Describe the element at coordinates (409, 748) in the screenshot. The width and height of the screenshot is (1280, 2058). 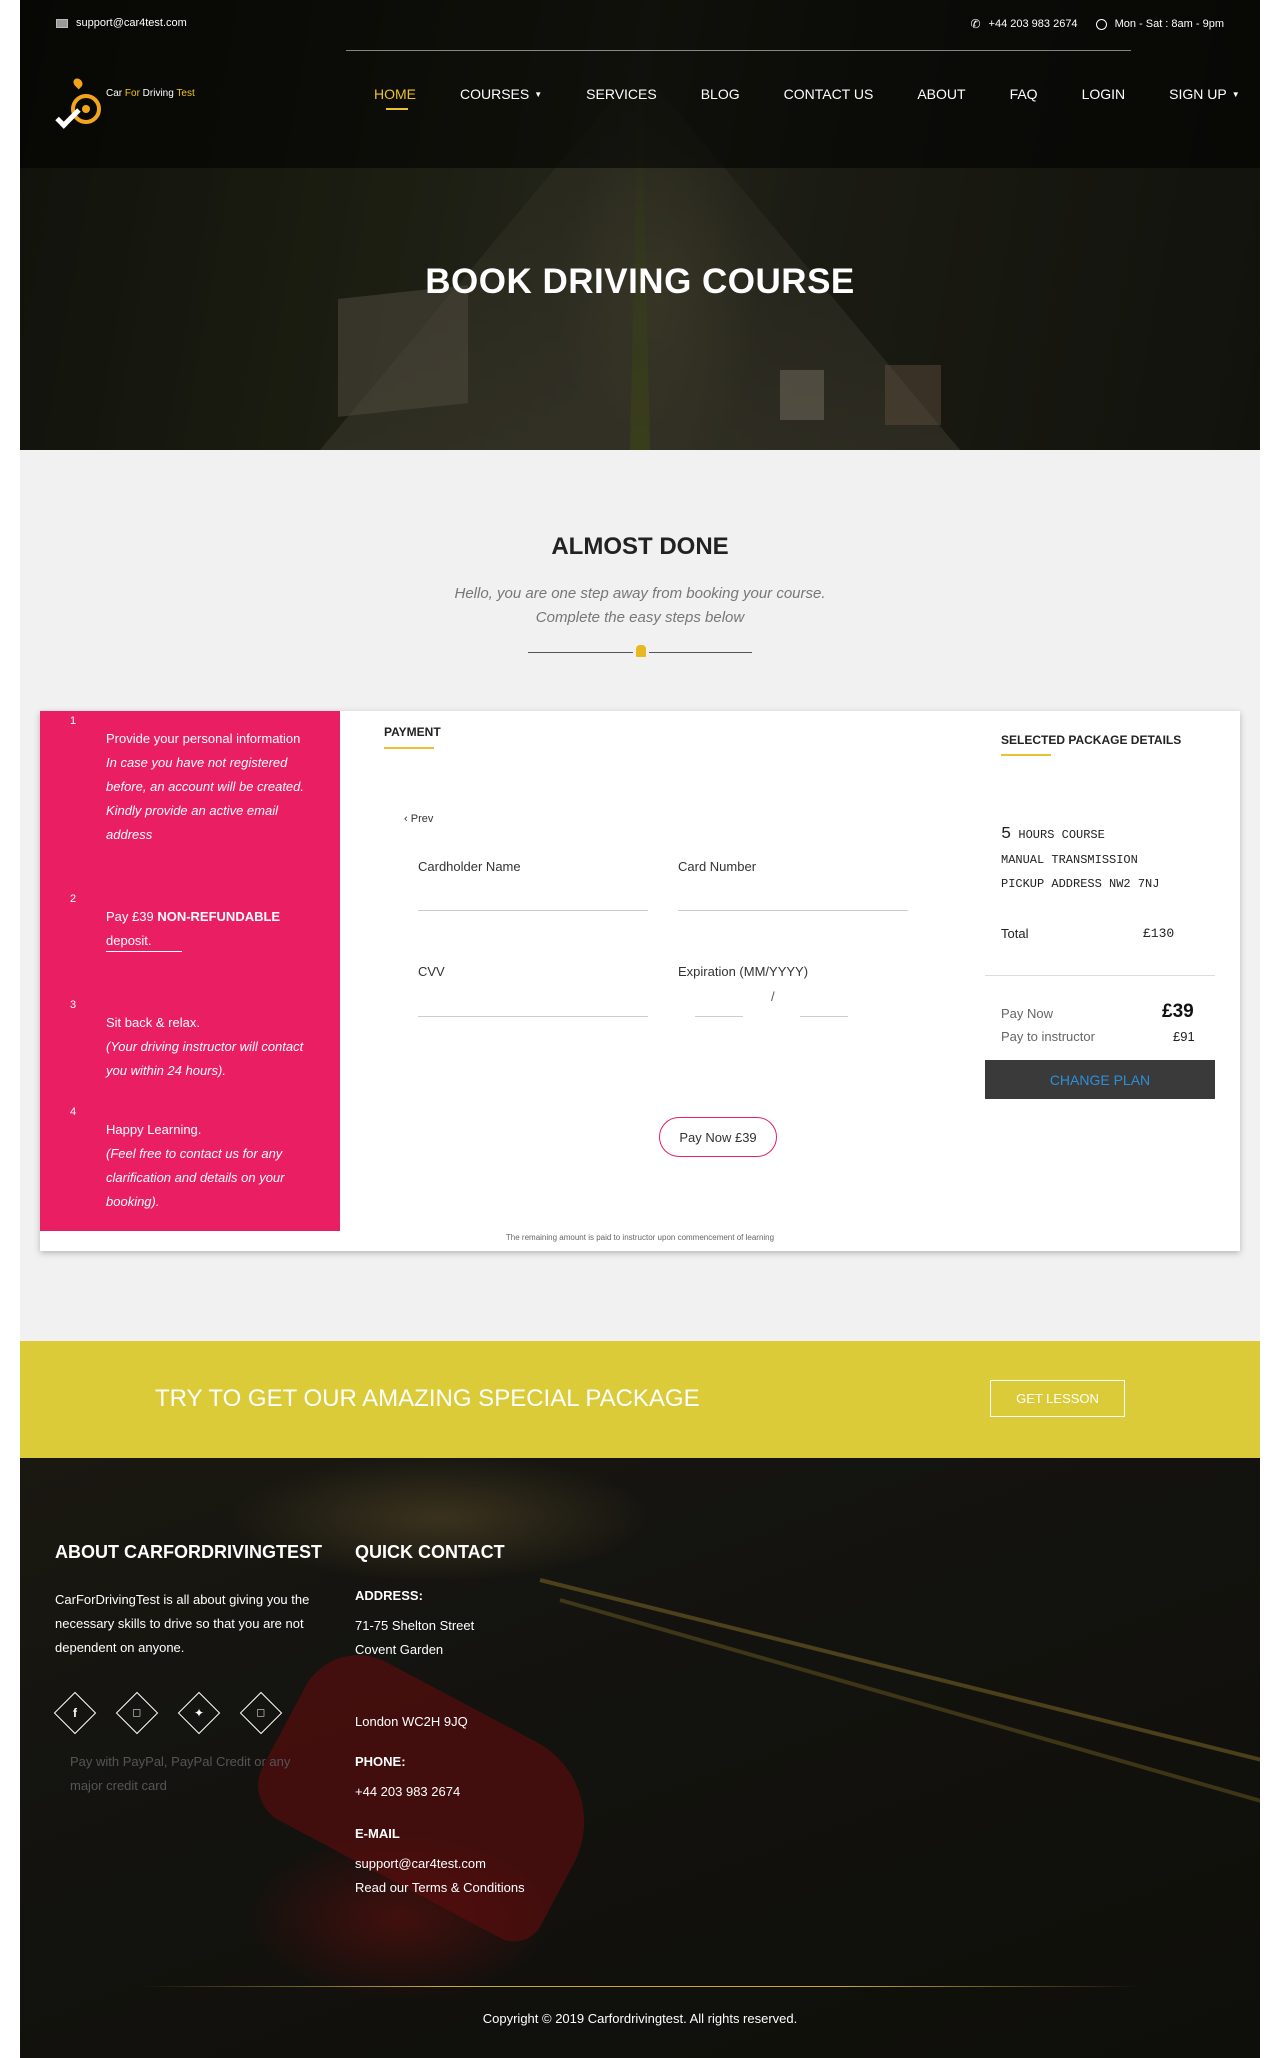
I see `payment-title-underline` at that location.